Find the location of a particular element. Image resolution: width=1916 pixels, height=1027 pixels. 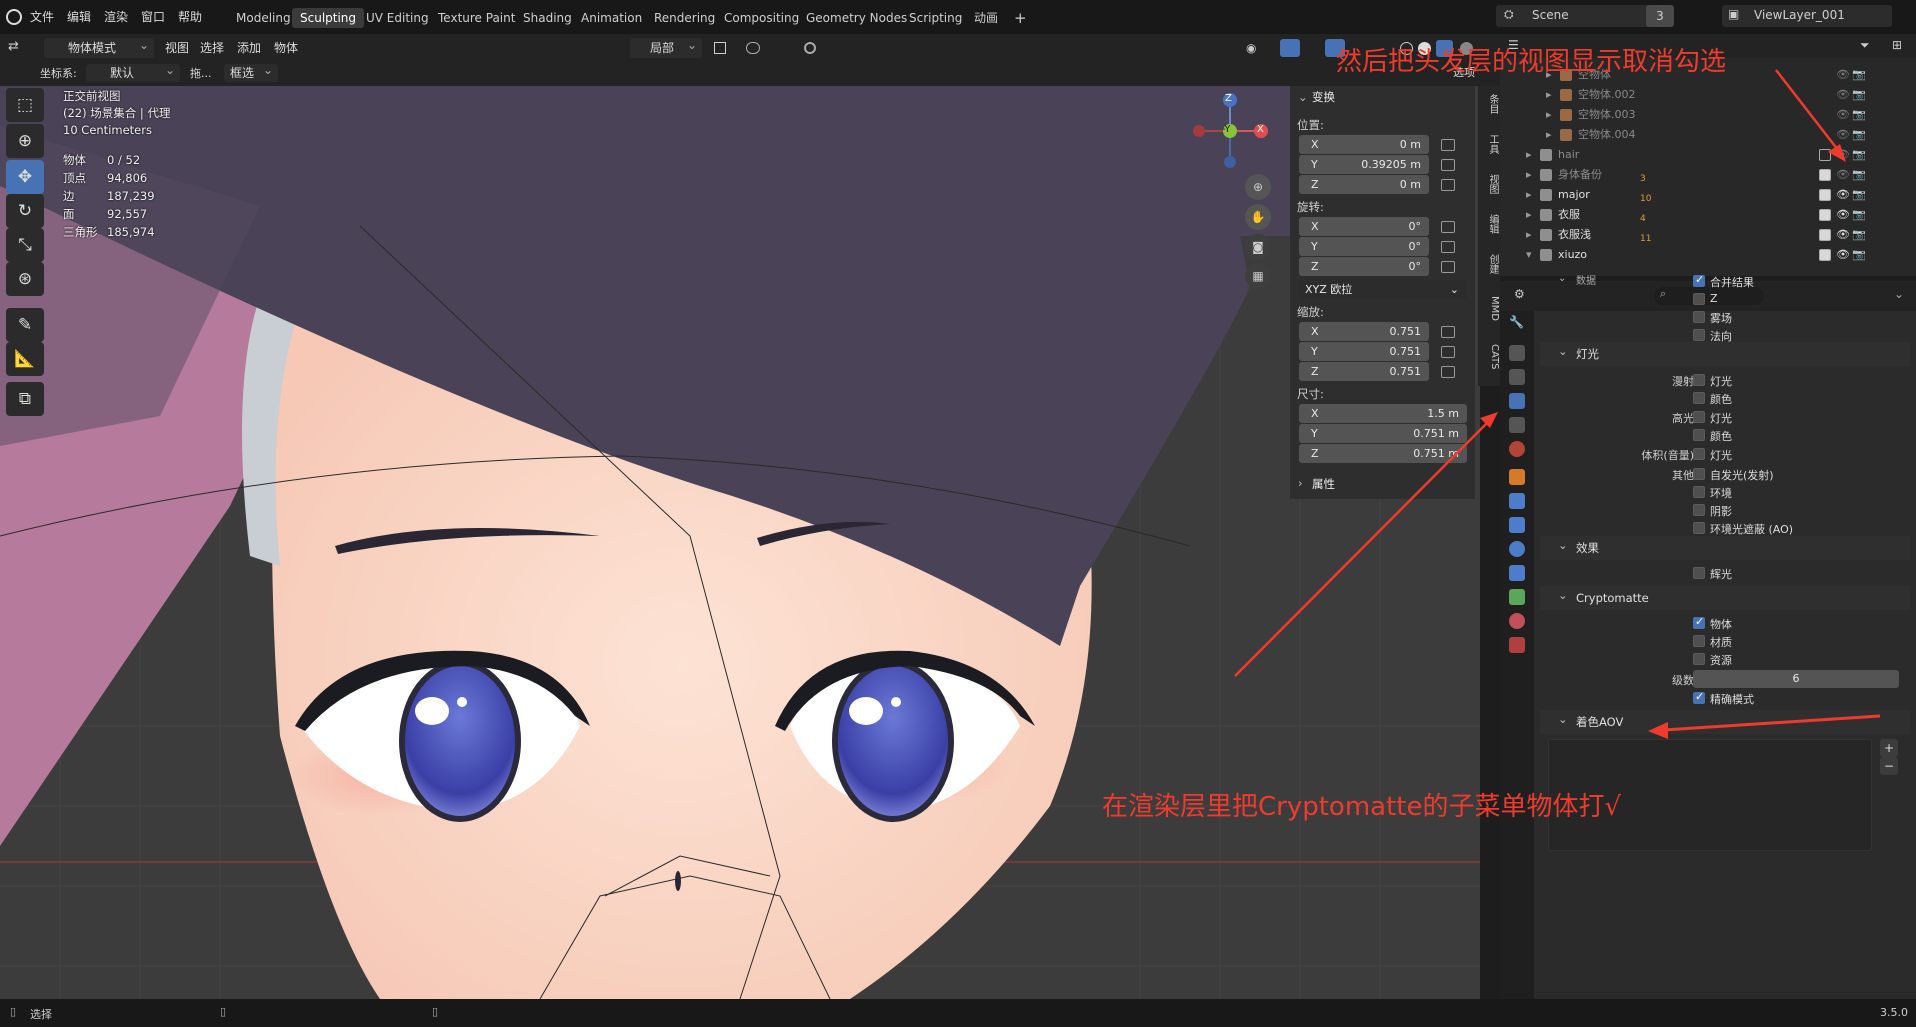

filter-icon: ⏷ is located at coordinates (1865, 45).